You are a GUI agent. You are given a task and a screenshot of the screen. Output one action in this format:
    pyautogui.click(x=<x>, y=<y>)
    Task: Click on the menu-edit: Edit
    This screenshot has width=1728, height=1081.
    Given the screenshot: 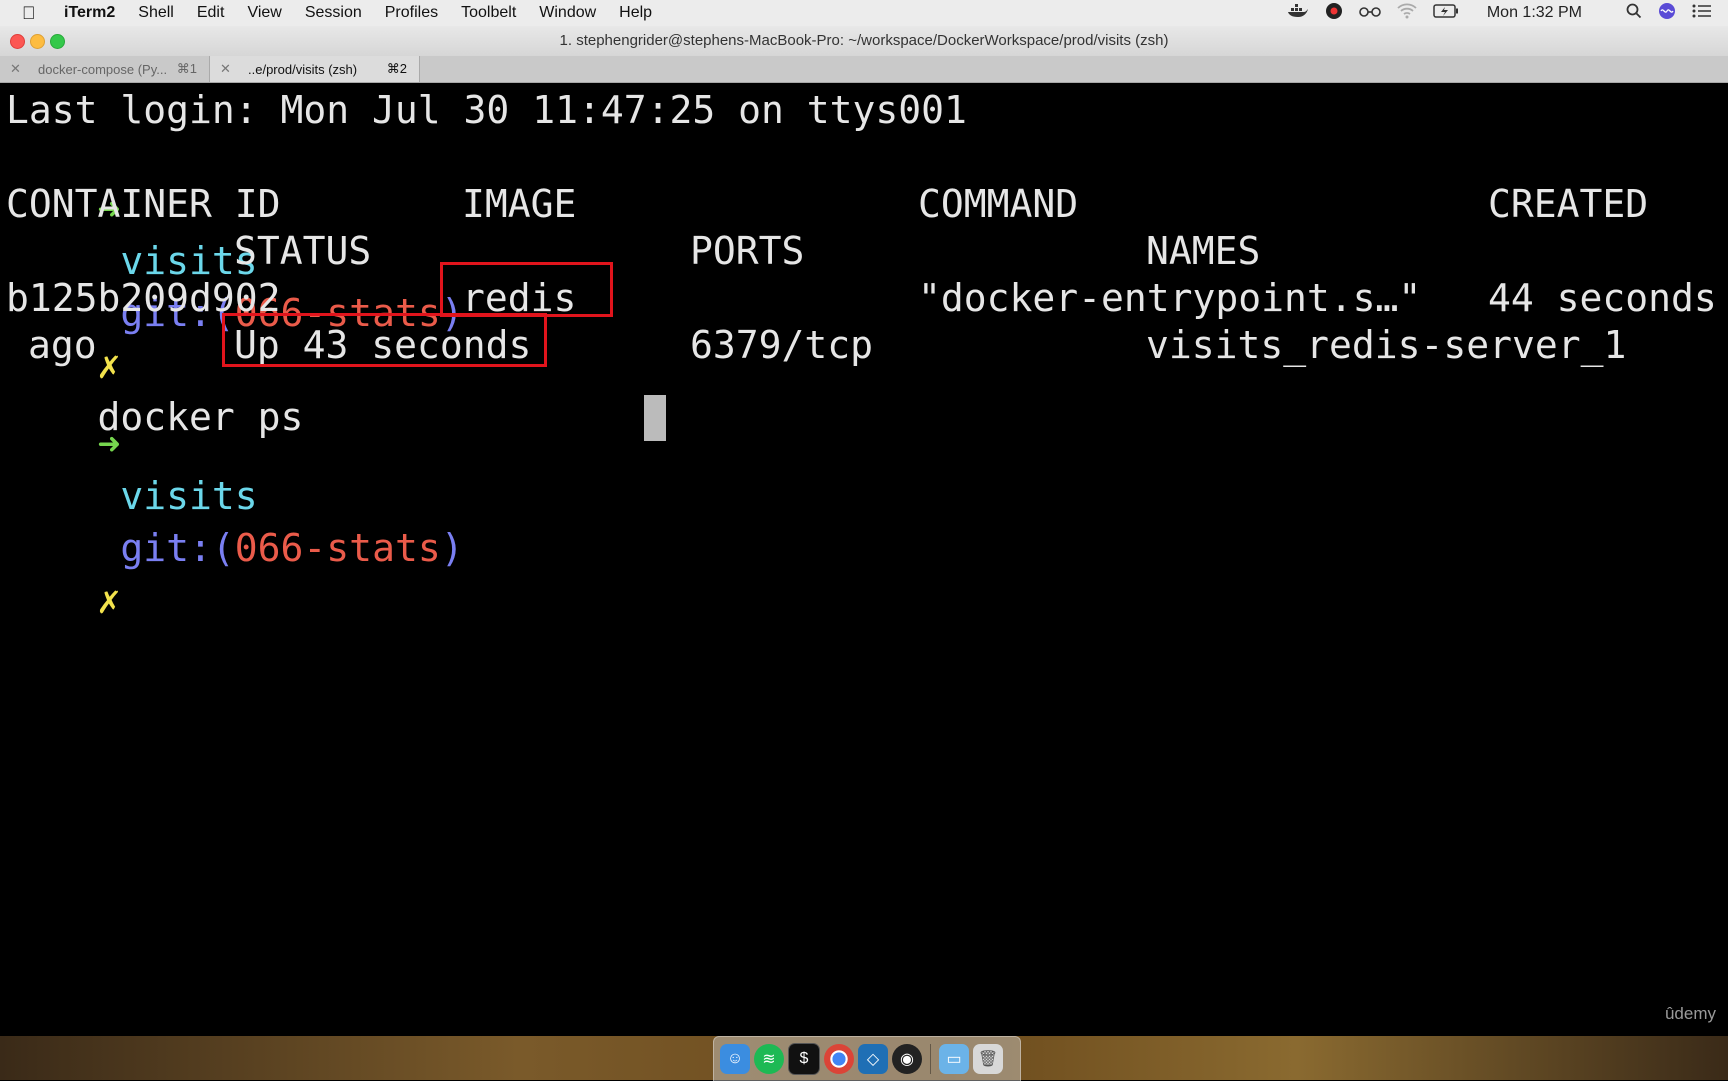 What is the action you would take?
    pyautogui.click(x=211, y=13)
    